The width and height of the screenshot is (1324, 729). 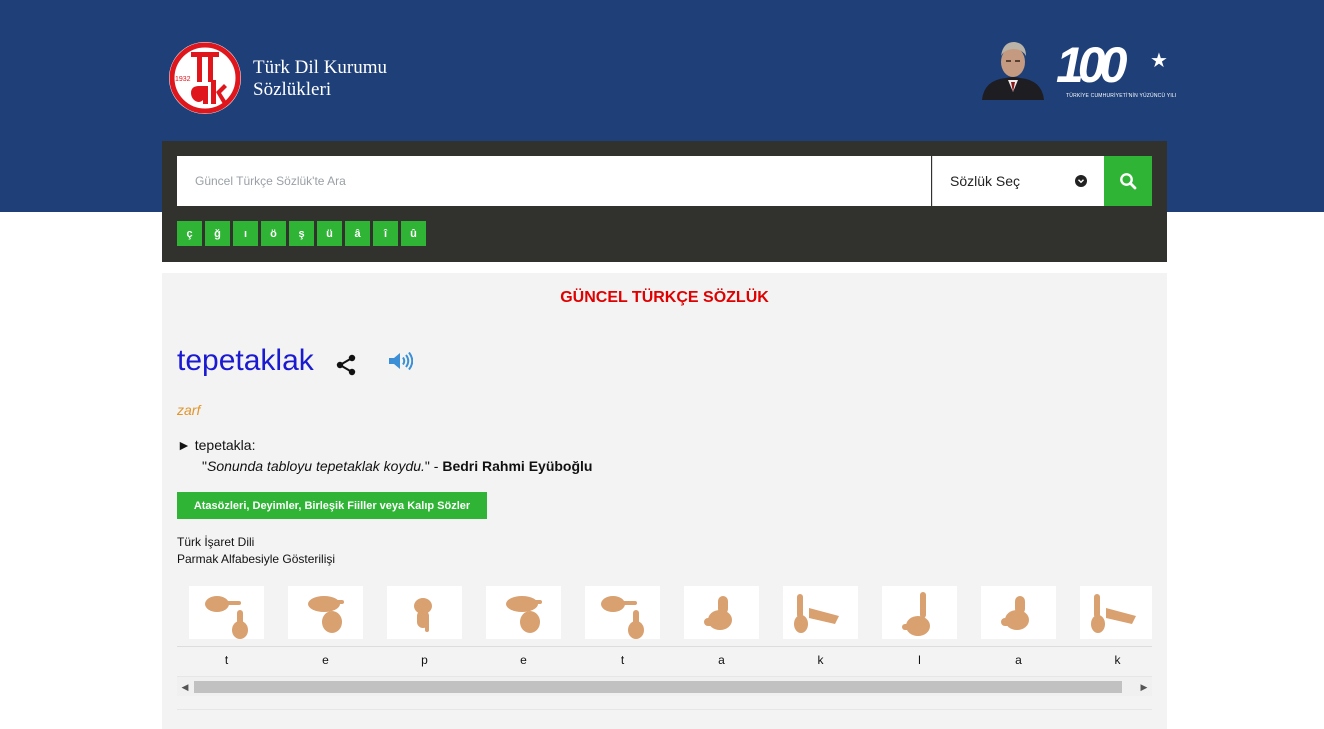 What do you see at coordinates (985, 181) in the screenshot?
I see `dictionary-select-label: Sözlük Seç` at bounding box center [985, 181].